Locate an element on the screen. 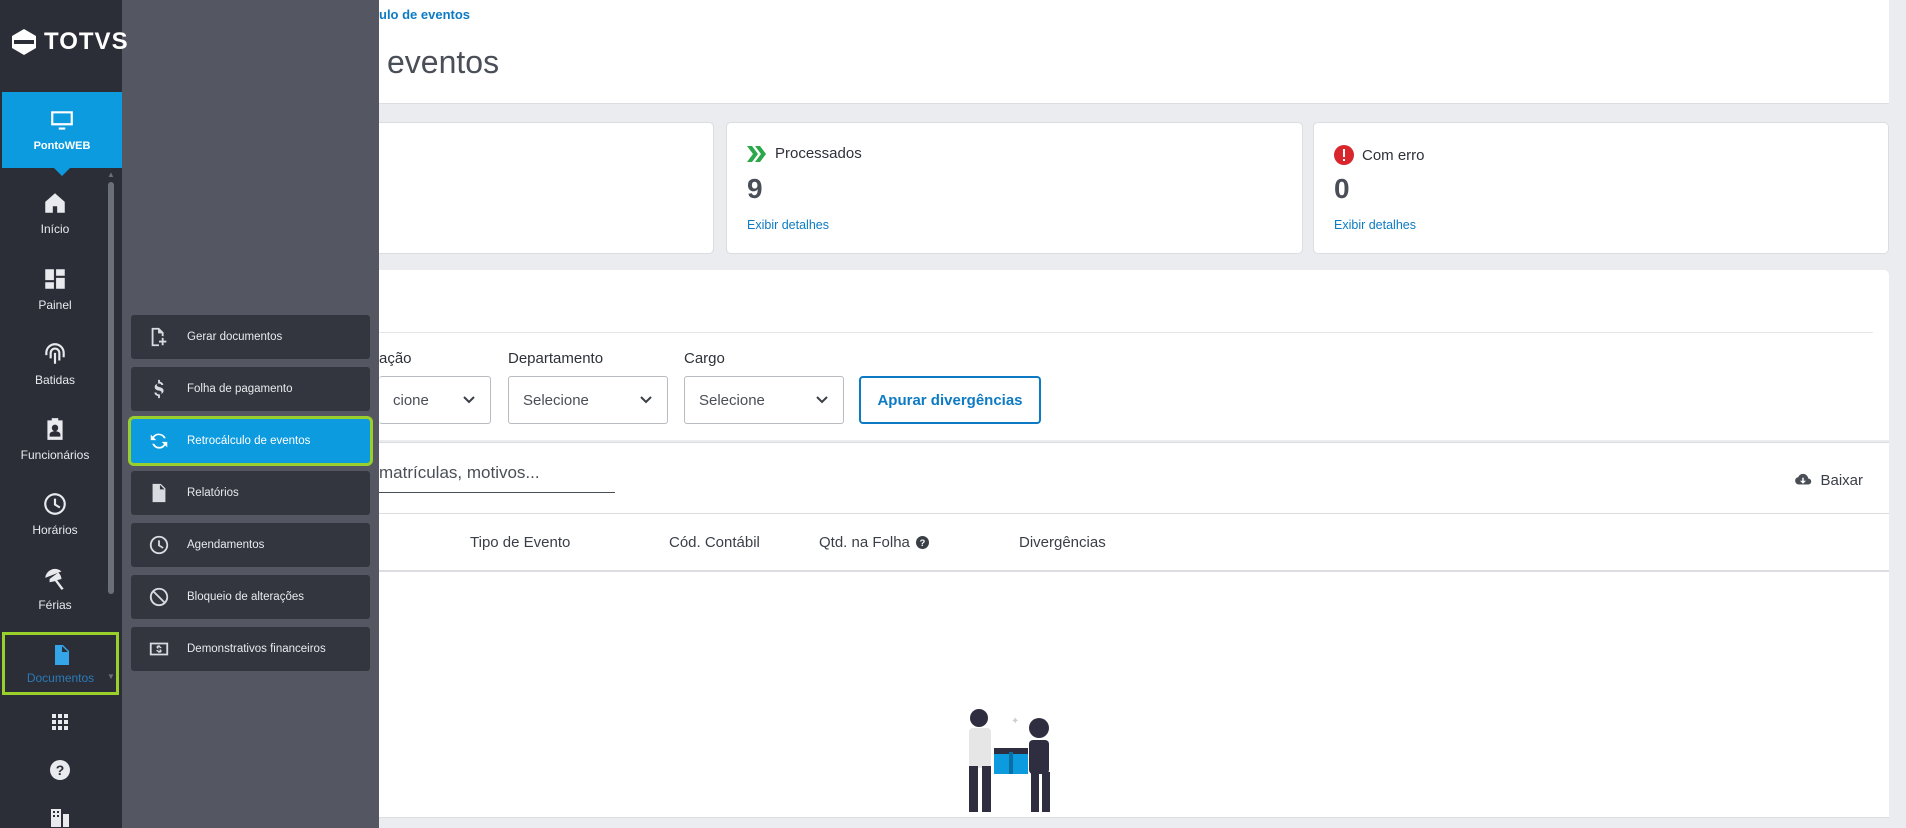  badge-icon is located at coordinates (55, 429).